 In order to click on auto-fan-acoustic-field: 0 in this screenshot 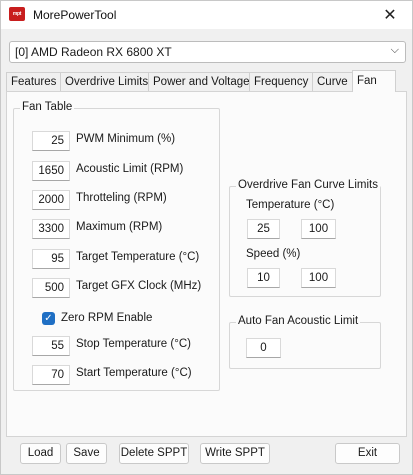, I will do `click(263, 348)`.